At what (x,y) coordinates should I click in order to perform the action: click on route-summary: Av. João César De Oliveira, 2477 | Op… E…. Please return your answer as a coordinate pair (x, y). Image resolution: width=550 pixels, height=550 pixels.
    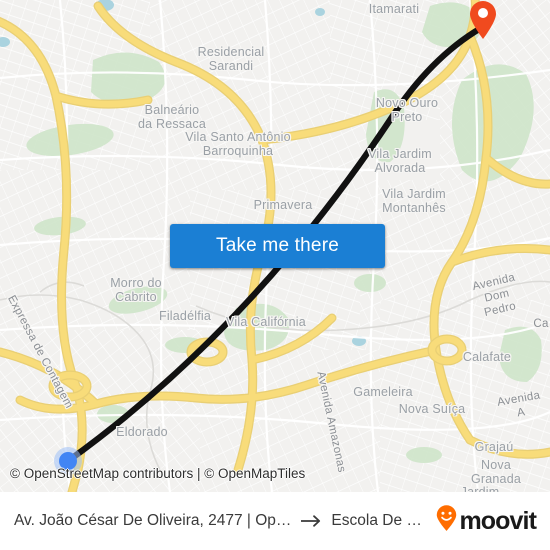
    Looking at the image, I should click on (221, 521).